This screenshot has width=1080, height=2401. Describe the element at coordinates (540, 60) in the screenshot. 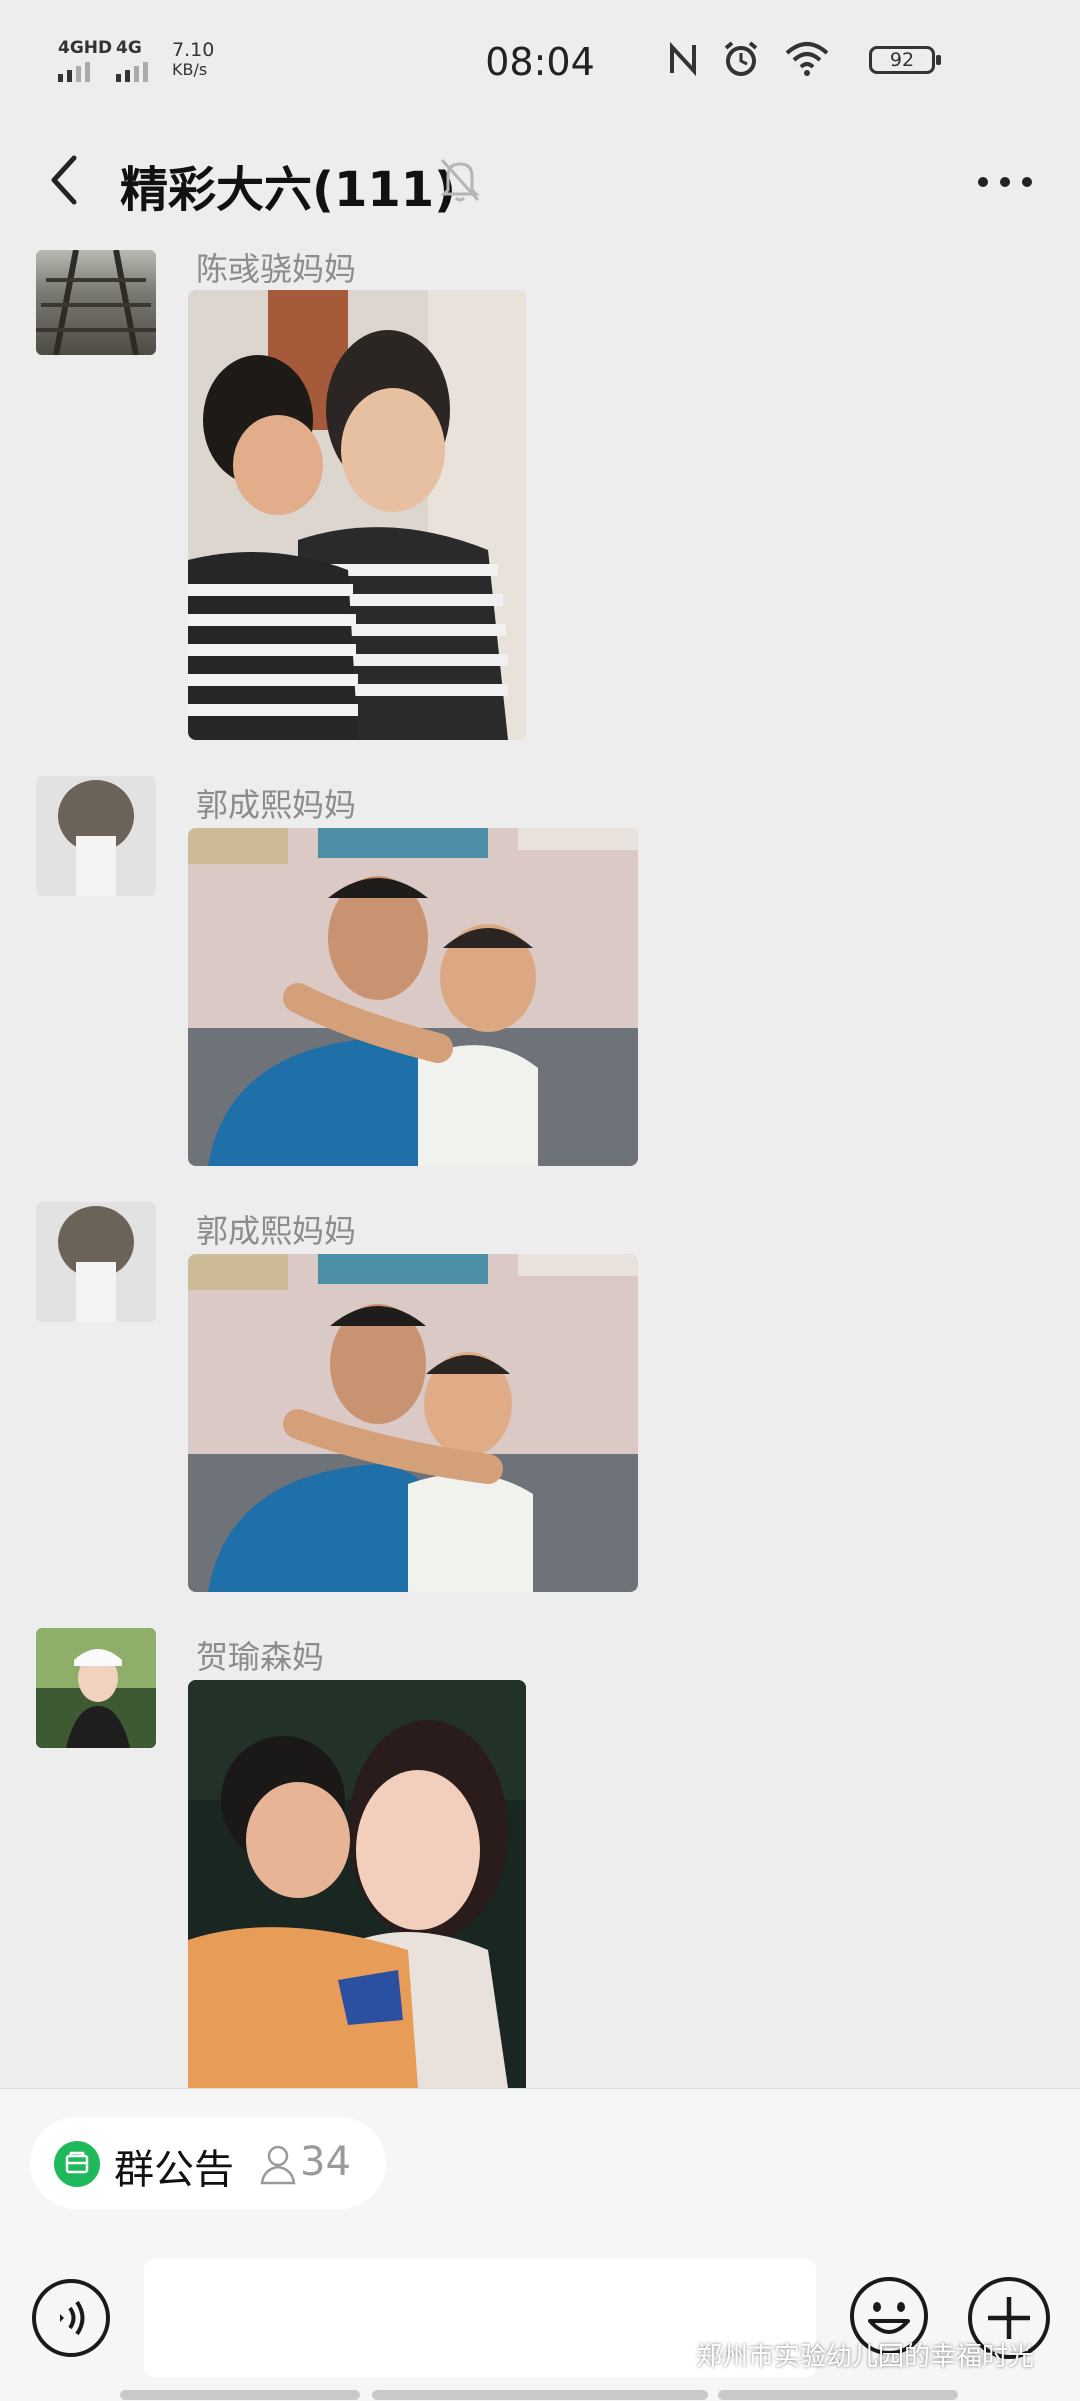

I see `status-bar: 4GHD 4G 7.10 KB/s 08:04 92` at that location.